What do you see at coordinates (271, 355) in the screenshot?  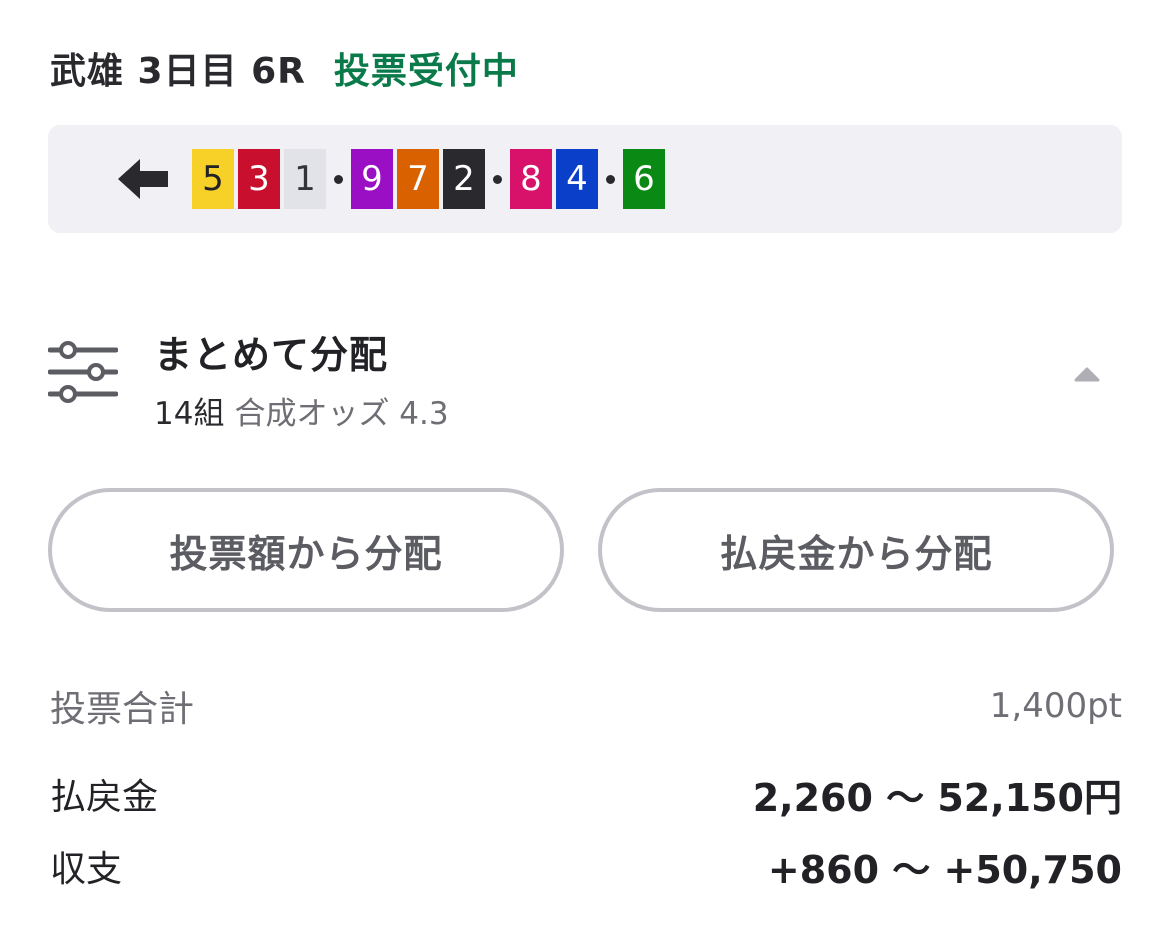 I see `section-title: まとめて分配` at bounding box center [271, 355].